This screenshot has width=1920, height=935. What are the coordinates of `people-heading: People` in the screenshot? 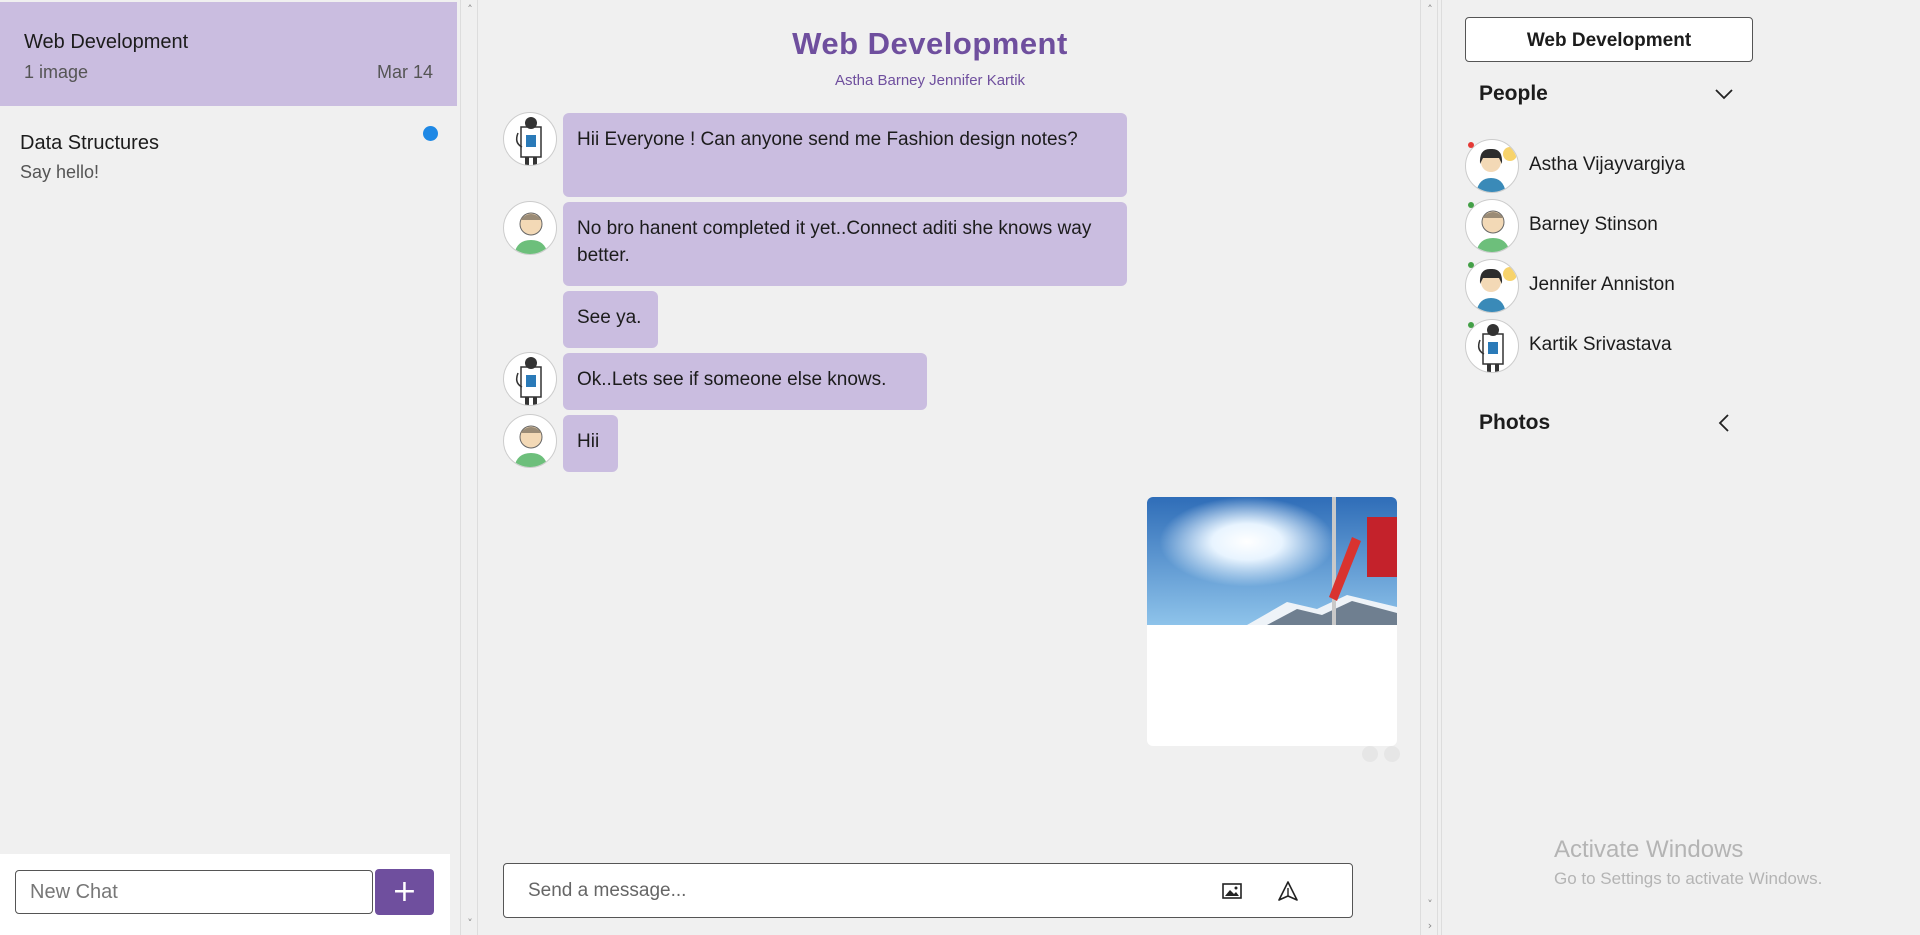 It's located at (1513, 94).